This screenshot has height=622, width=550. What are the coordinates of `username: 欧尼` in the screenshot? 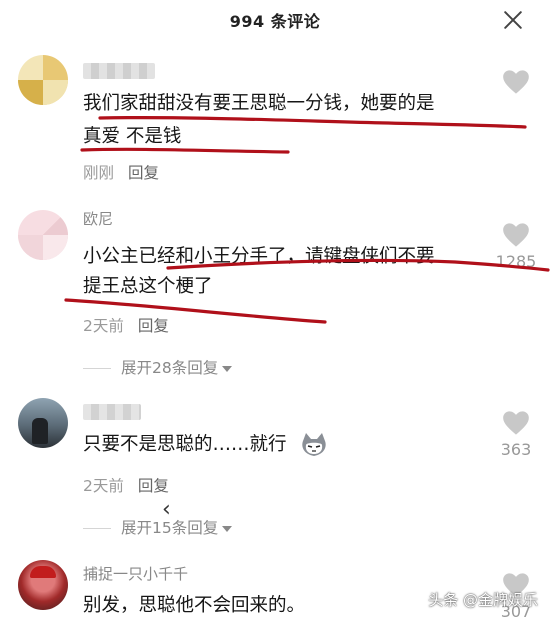 It's located at (98, 218).